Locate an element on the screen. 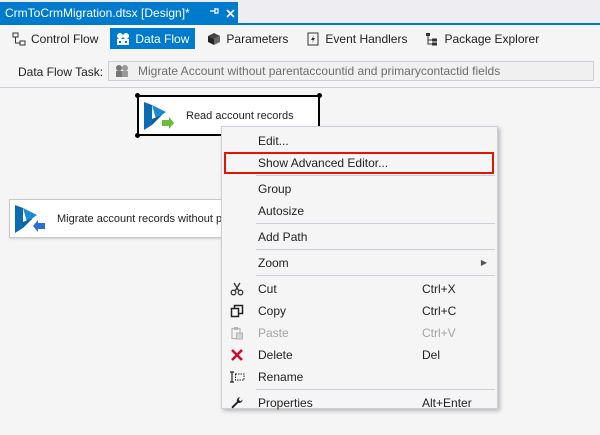 The width and height of the screenshot is (600, 435). task-label: Data Flow Task: is located at coordinates (61, 72).